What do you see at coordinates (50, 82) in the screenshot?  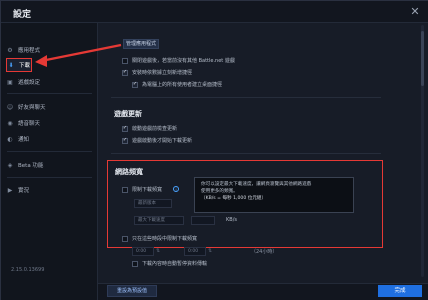 I see `sidebar-item-game-settings: ▣ 遊戲設定` at bounding box center [50, 82].